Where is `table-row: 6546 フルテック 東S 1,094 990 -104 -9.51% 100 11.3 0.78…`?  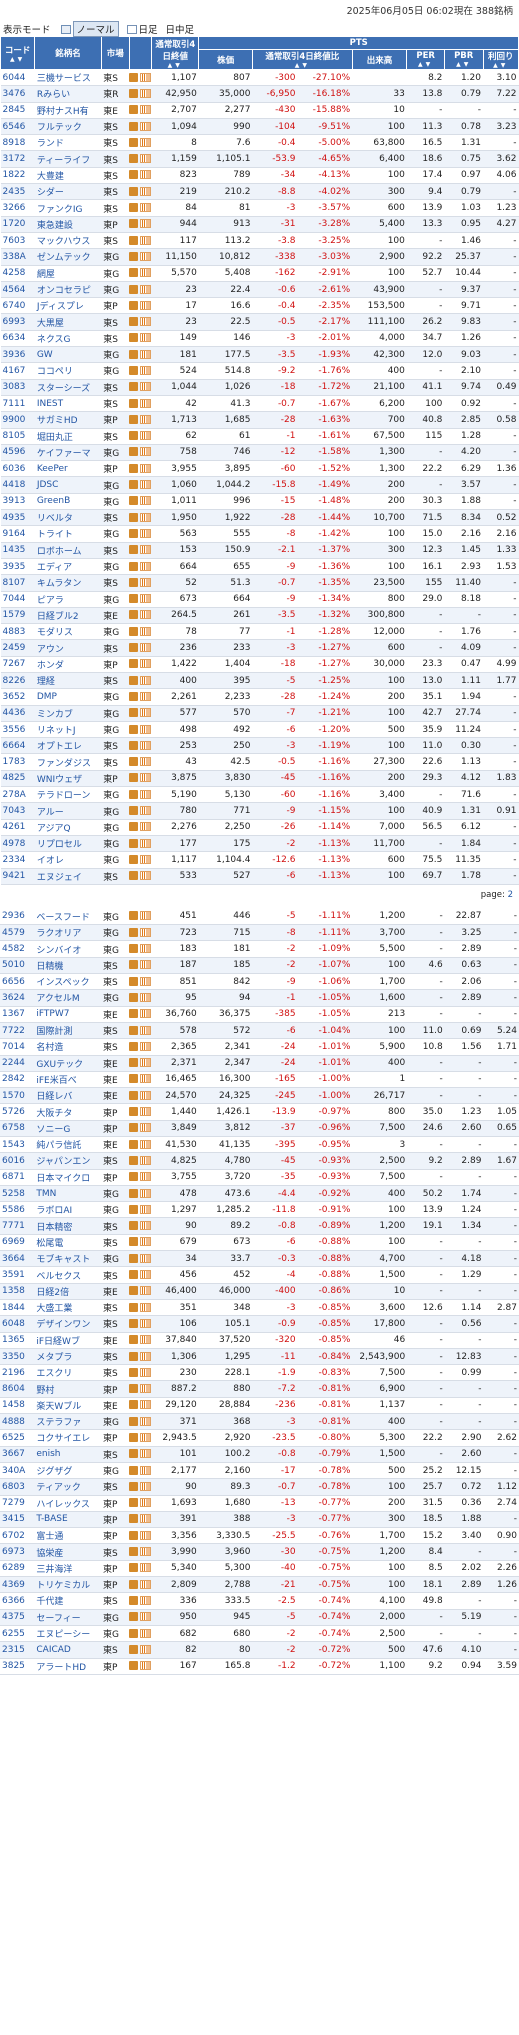
table-row: 6546 フルテック 東S 1,094 990 -104 -9.51% 100 11.3 0.78… is located at coordinates (259, 127).